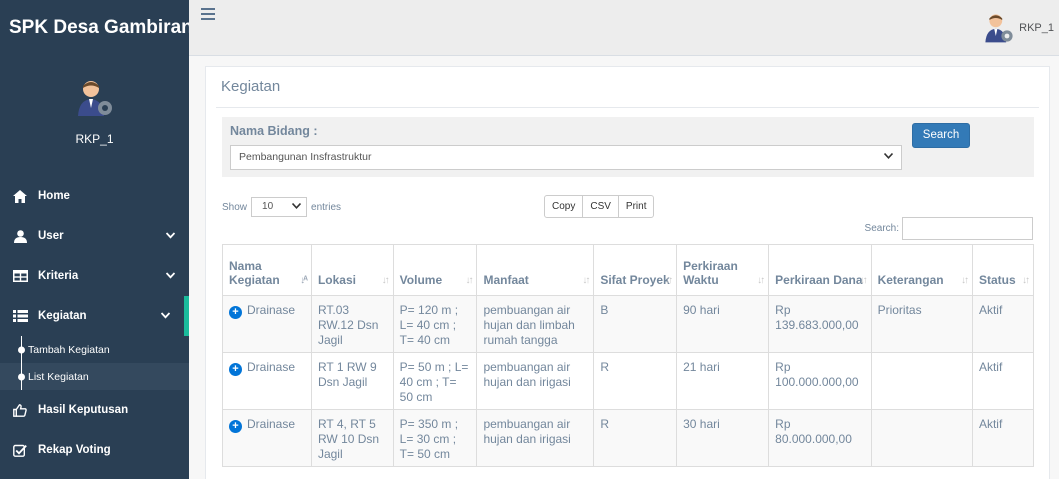 The width and height of the screenshot is (1059, 479). What do you see at coordinates (600, 206) in the screenshot?
I see `csv-button: CSV` at bounding box center [600, 206].